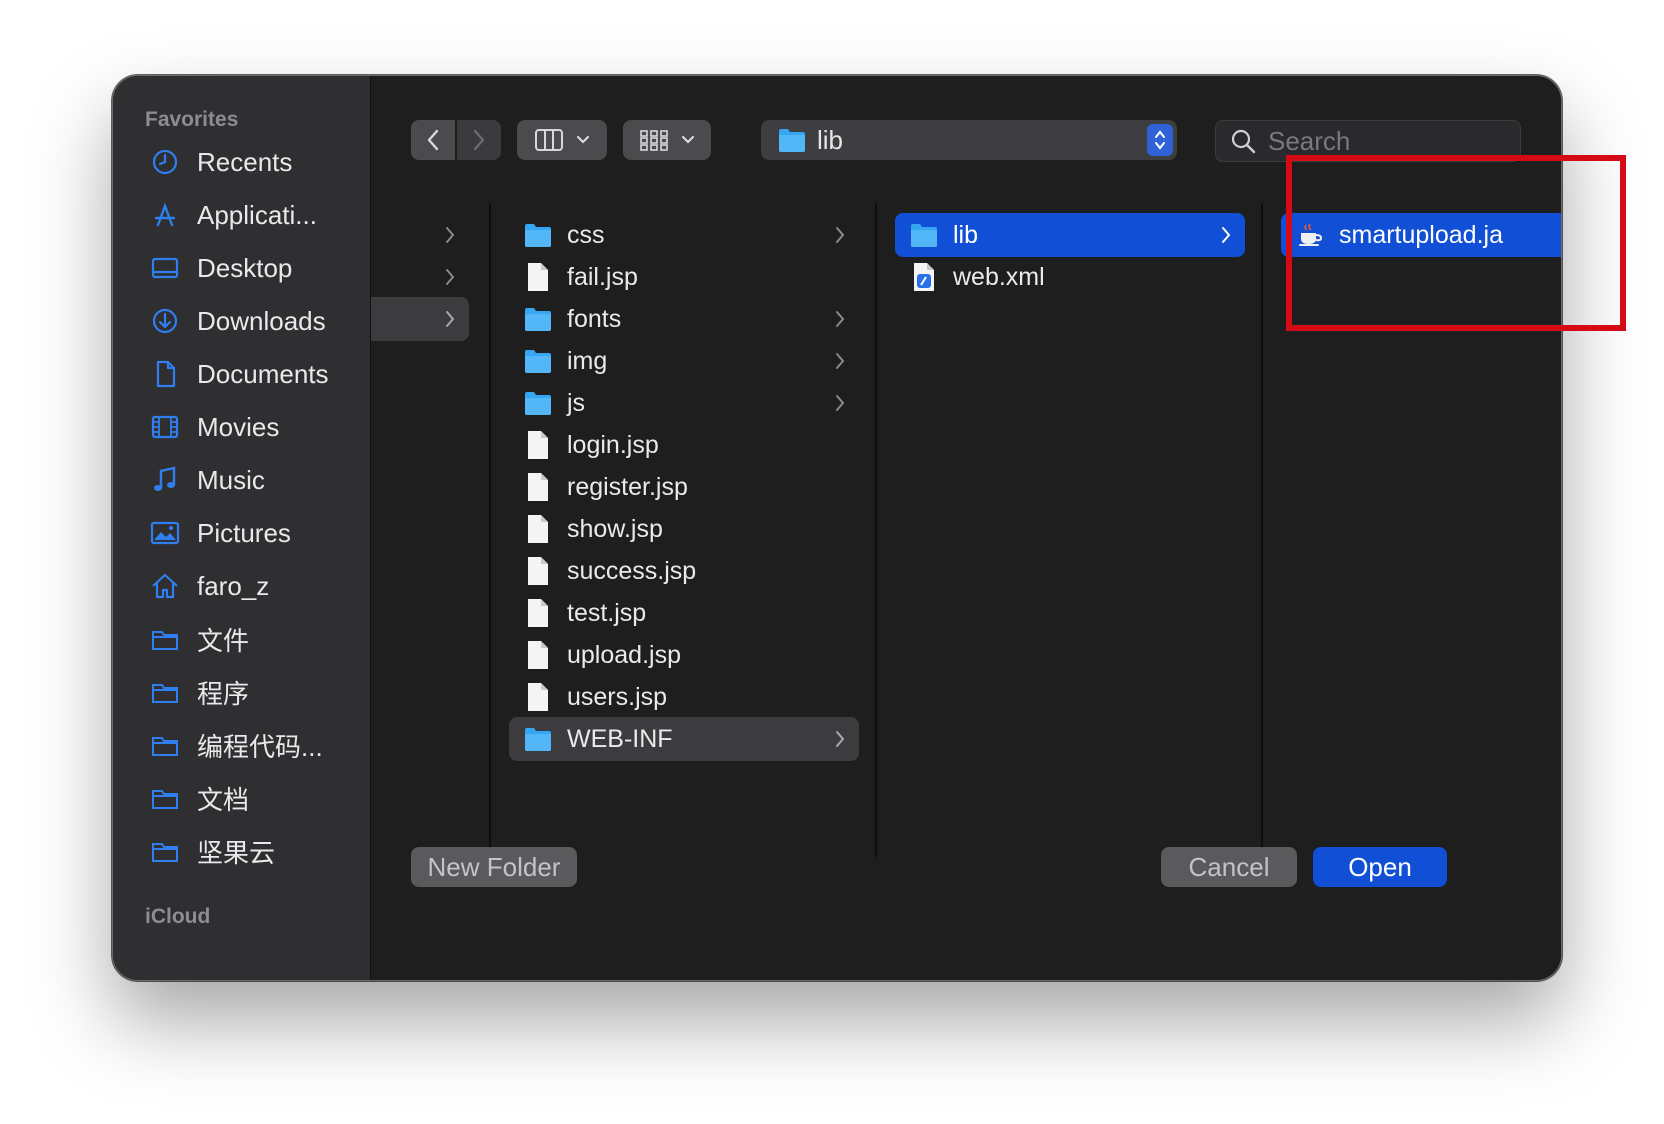  What do you see at coordinates (684, 277) in the screenshot?
I see `list-item: fail.jsp` at bounding box center [684, 277].